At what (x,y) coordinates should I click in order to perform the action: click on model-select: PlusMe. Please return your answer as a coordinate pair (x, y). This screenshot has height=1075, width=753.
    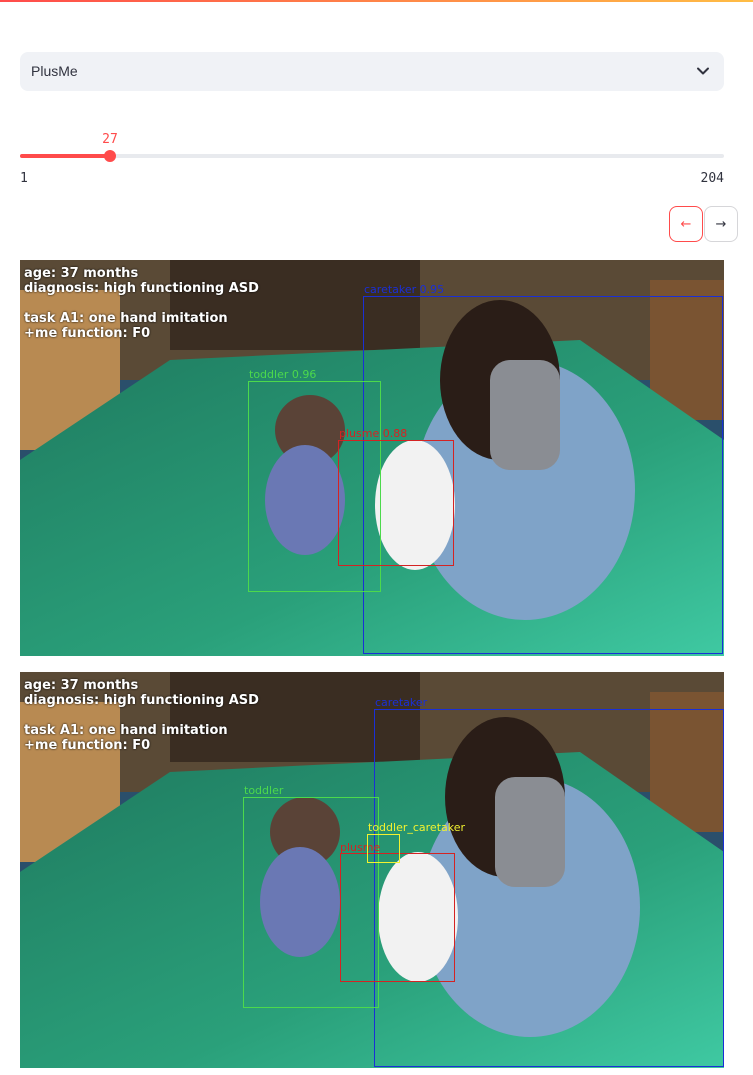
    Looking at the image, I should click on (372, 71).